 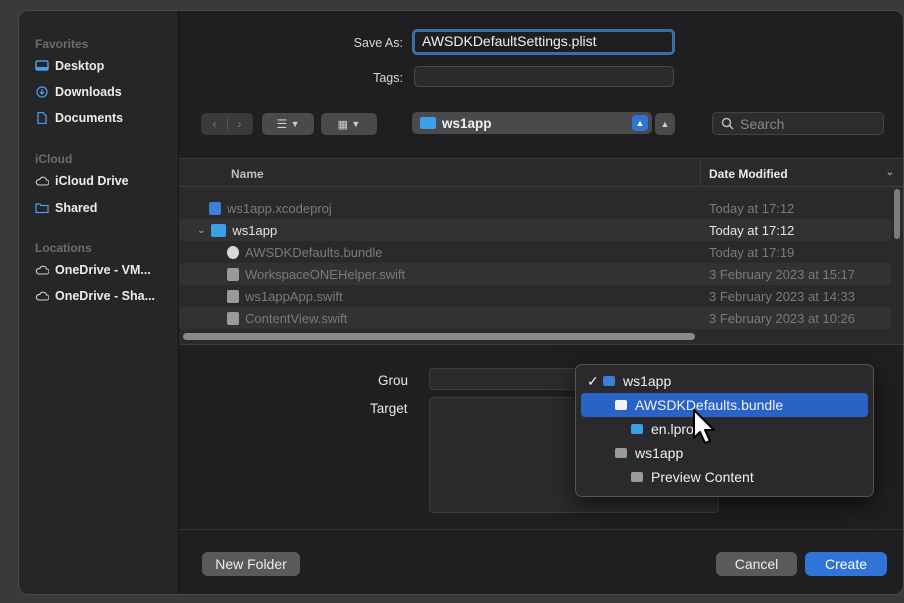 I want to click on group-menu-item: Preview Content, so click(x=724, y=477).